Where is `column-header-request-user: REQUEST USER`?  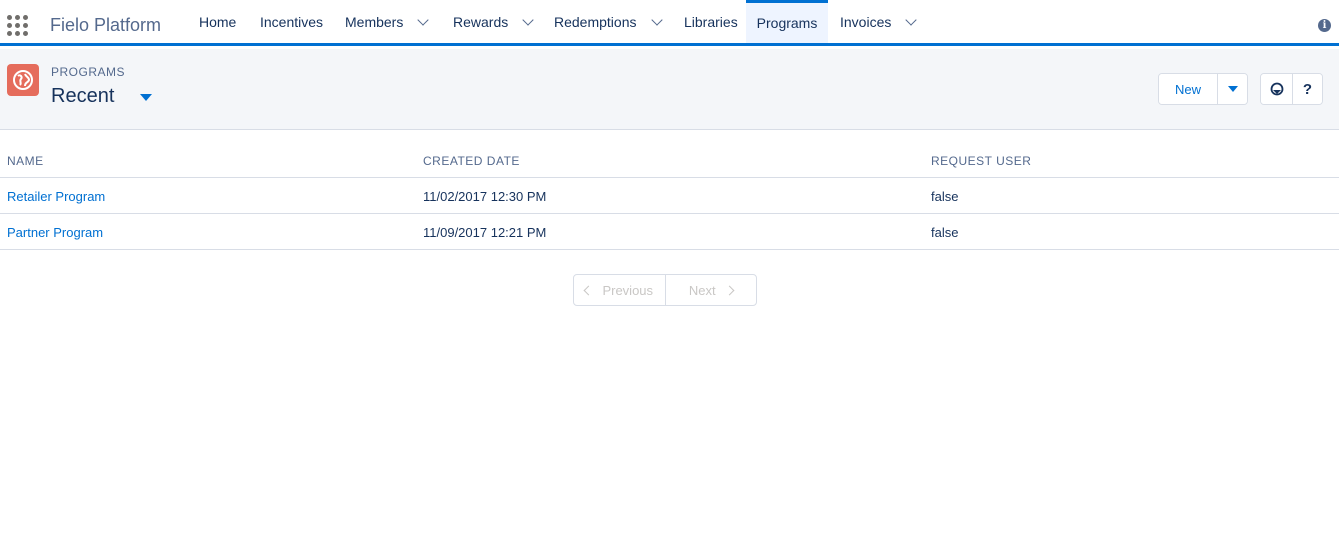 column-header-request-user: REQUEST USER is located at coordinates (981, 161).